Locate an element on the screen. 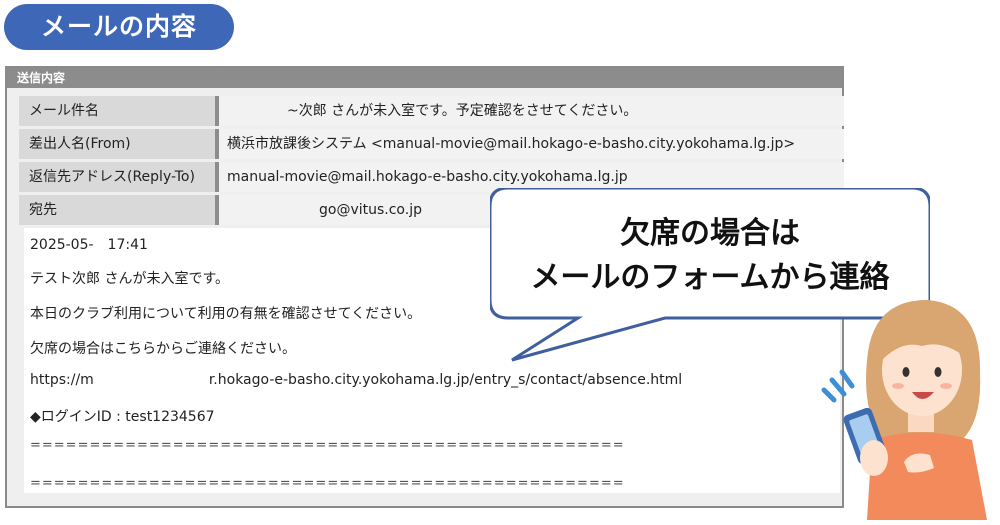 This screenshot has width=1000, height=525. callout-text: 欠席の場合は メールのフォームから連絡 is located at coordinates (710, 256).